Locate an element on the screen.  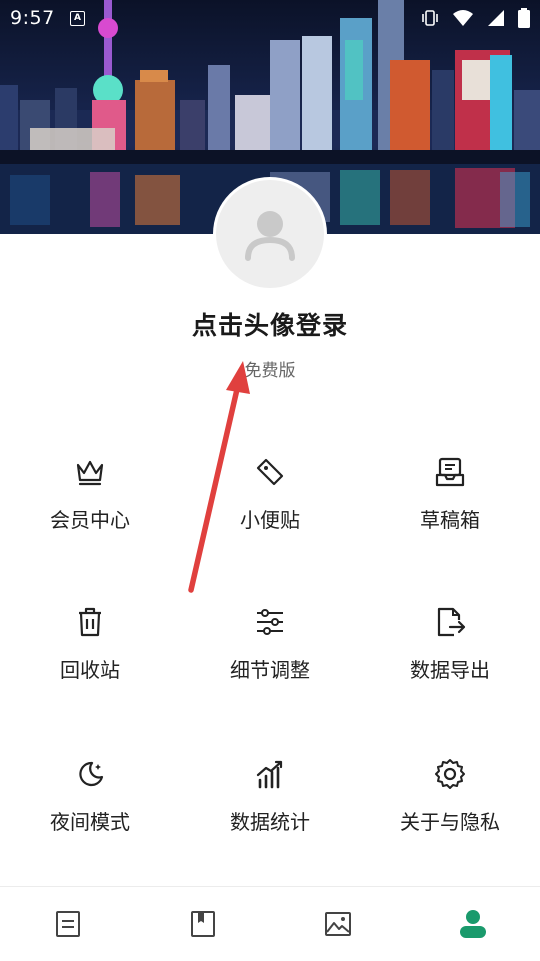
menu-membership-center: 会员中心 is located at coordinates (90, 516).